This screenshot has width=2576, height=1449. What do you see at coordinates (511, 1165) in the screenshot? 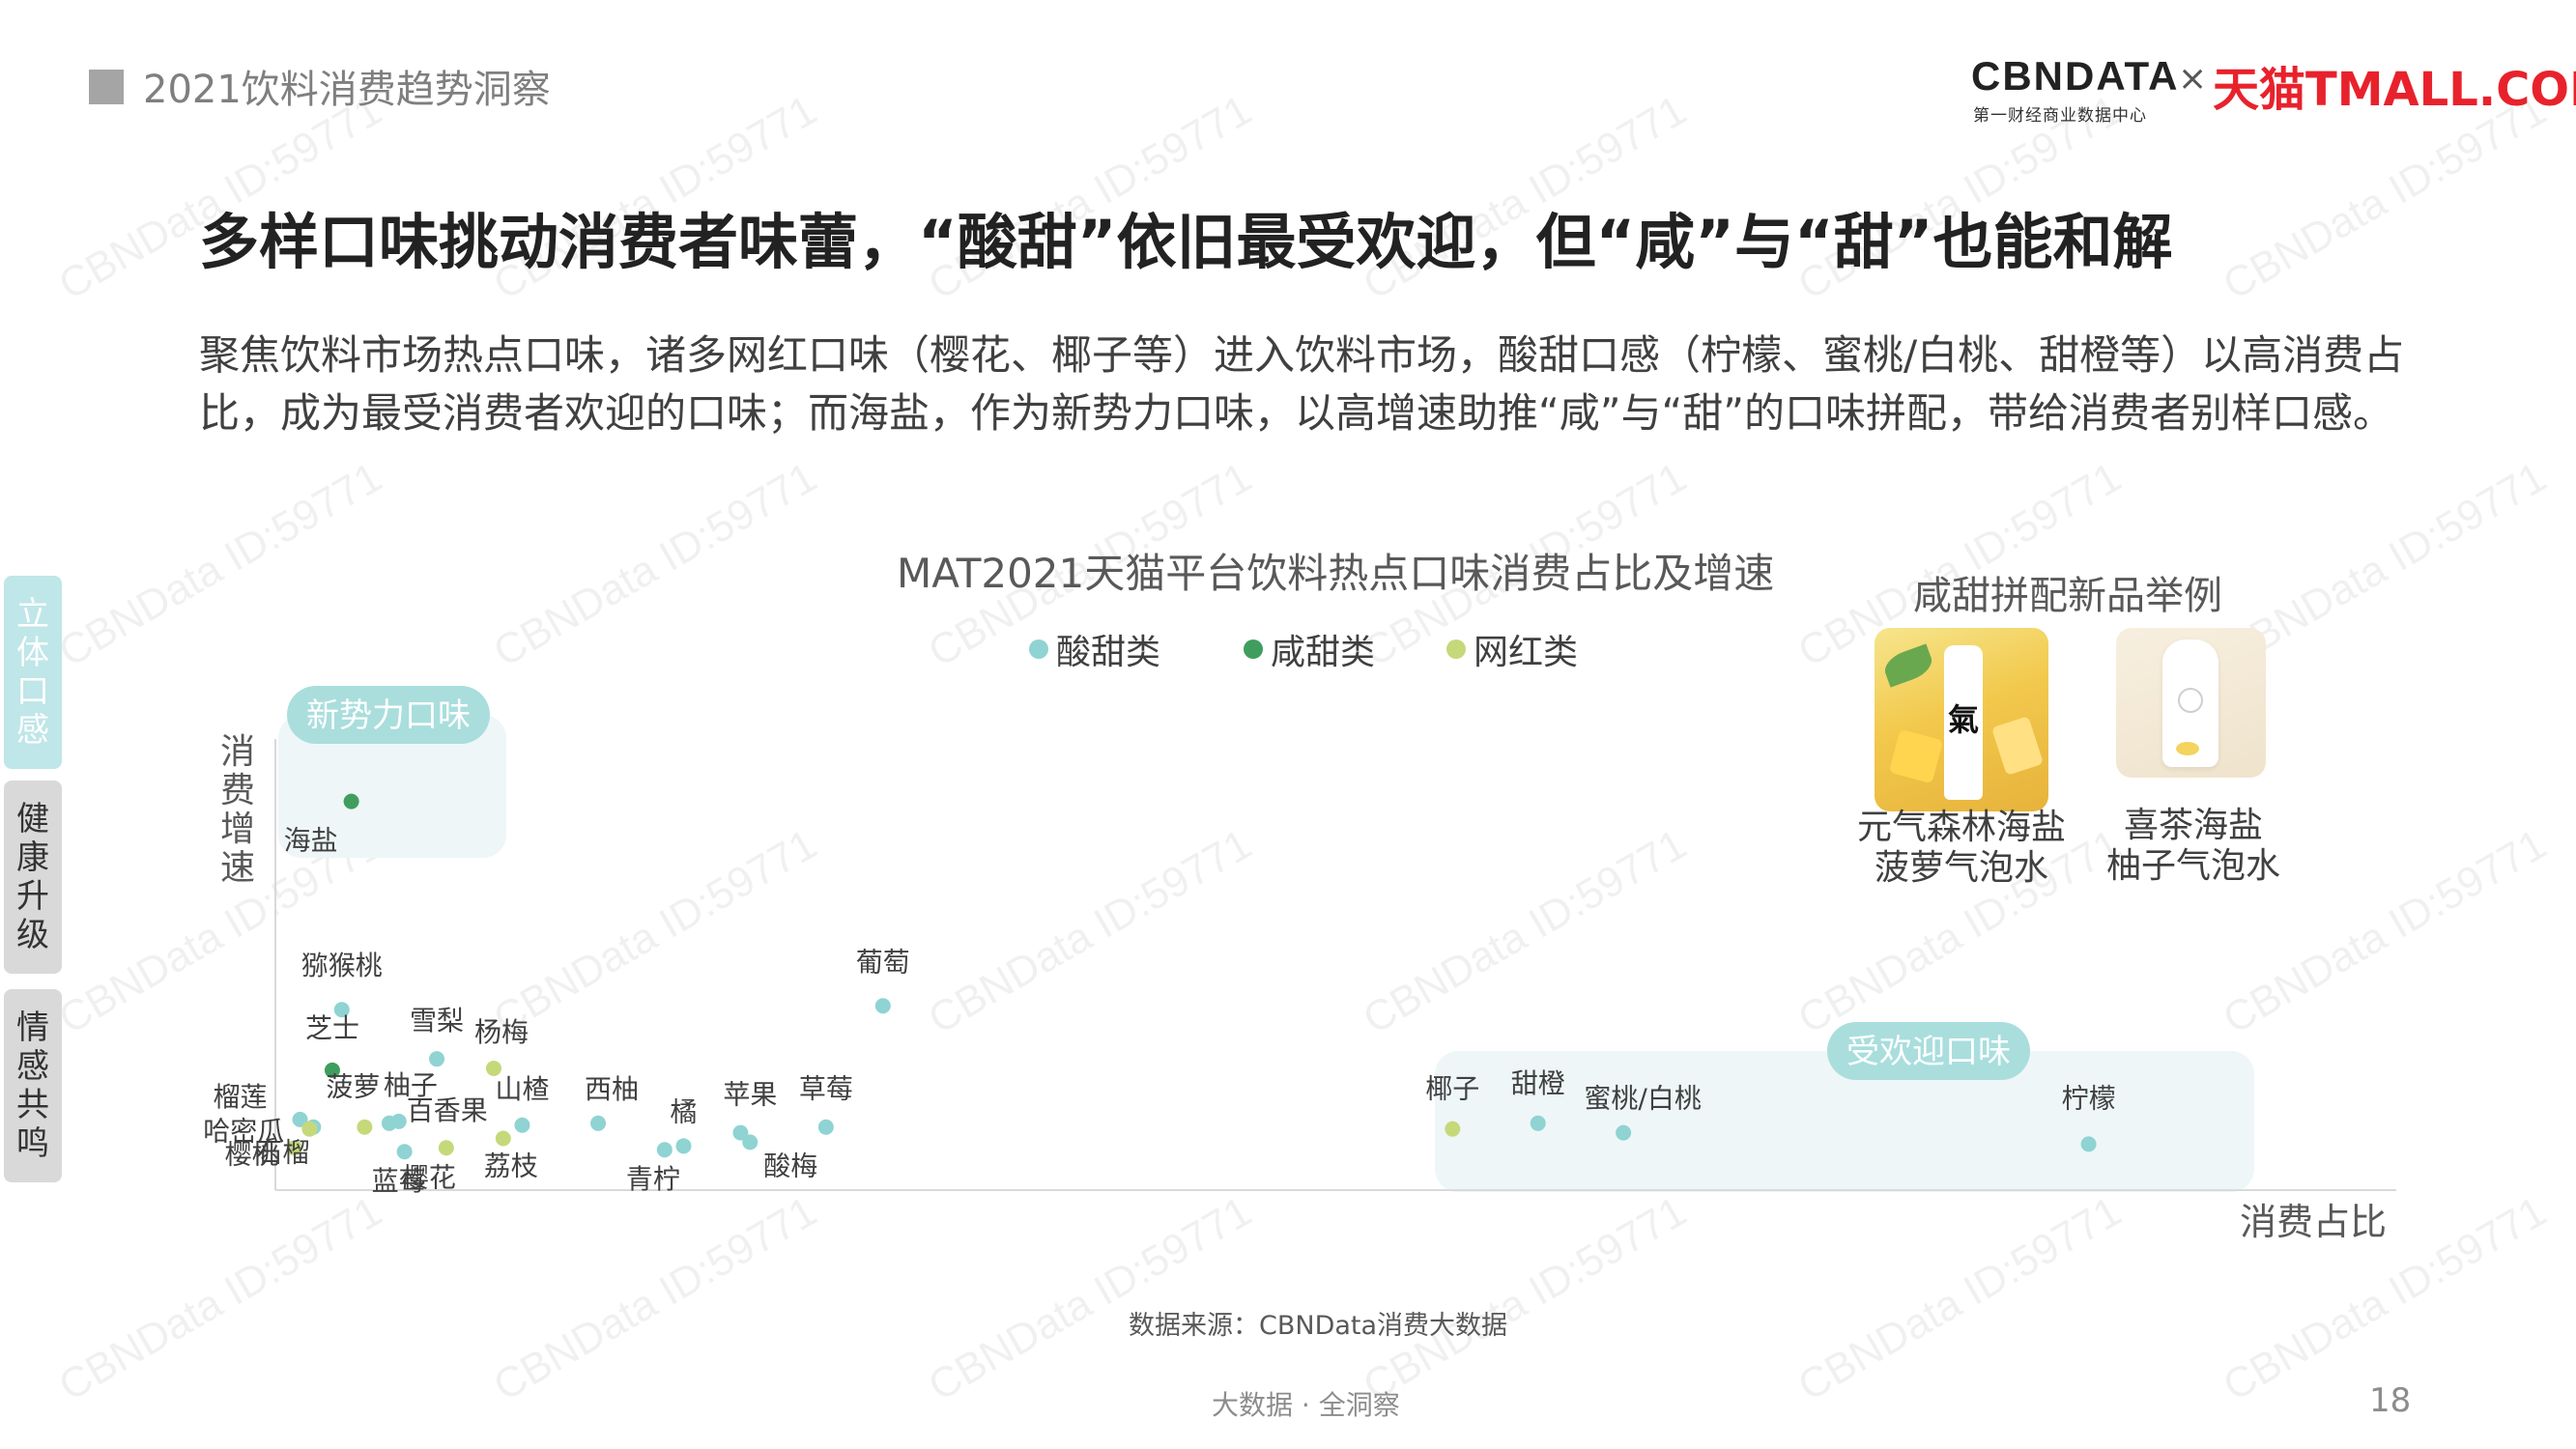
I see `data-label: 荔枝` at bounding box center [511, 1165].